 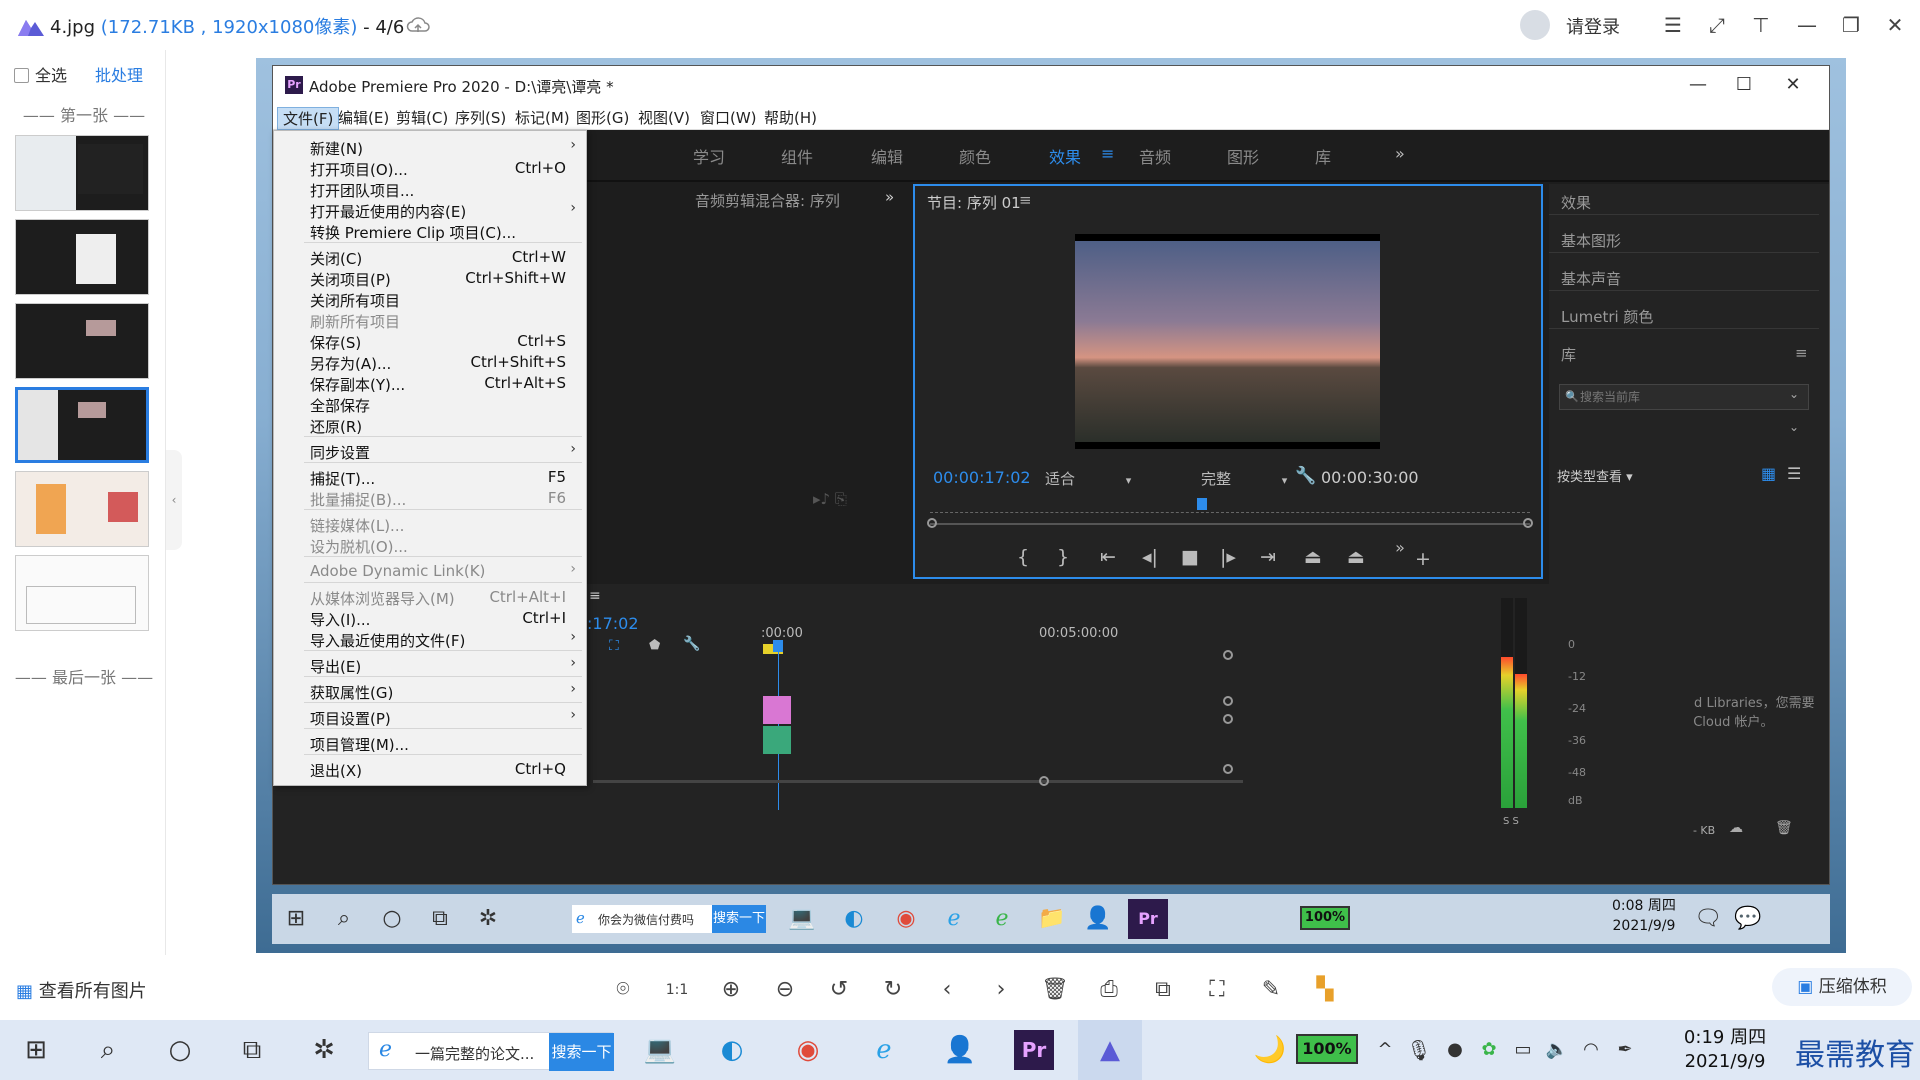 What do you see at coordinates (1717, 25) in the screenshot?
I see `fullscreen-icon: ⤢` at bounding box center [1717, 25].